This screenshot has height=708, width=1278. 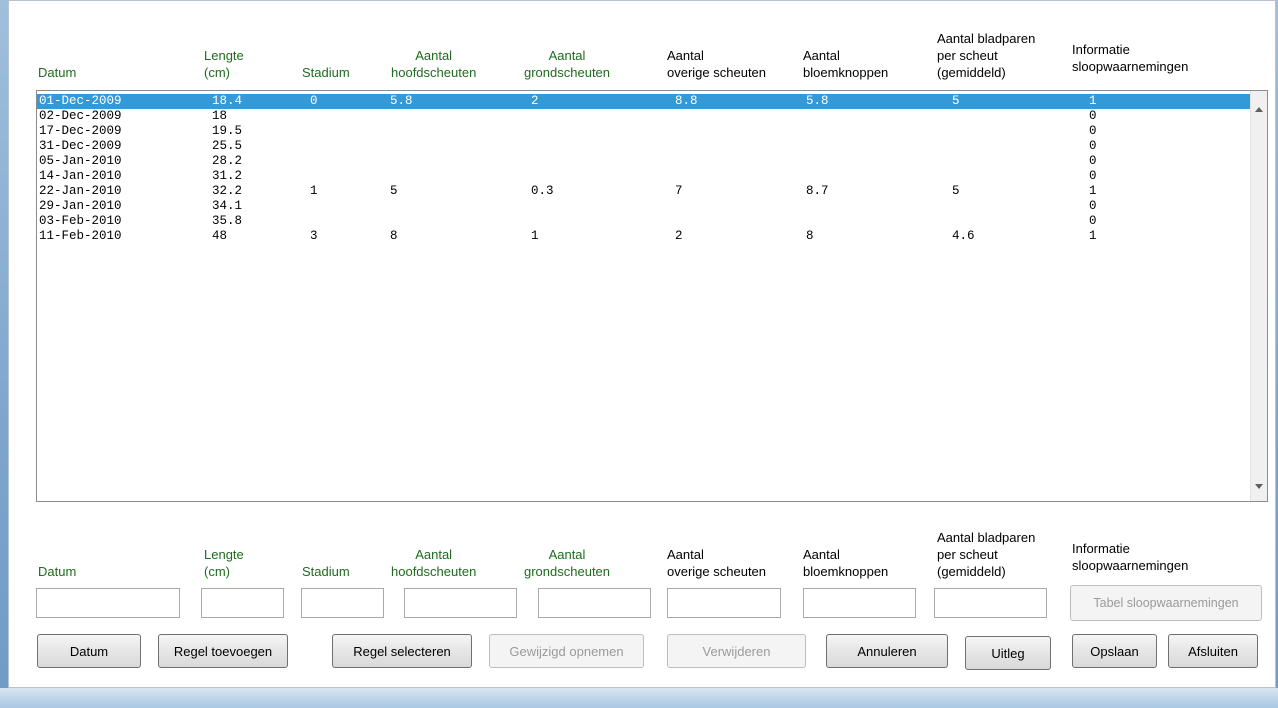 I want to click on cell-datum: 22-Jan-2010, so click(x=80, y=191).